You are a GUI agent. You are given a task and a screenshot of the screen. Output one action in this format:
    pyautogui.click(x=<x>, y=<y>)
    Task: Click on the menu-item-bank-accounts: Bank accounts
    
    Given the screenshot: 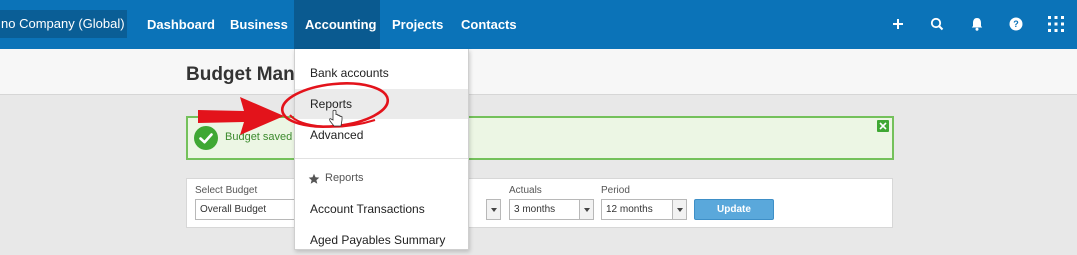 What is the action you would take?
    pyautogui.click(x=381, y=73)
    